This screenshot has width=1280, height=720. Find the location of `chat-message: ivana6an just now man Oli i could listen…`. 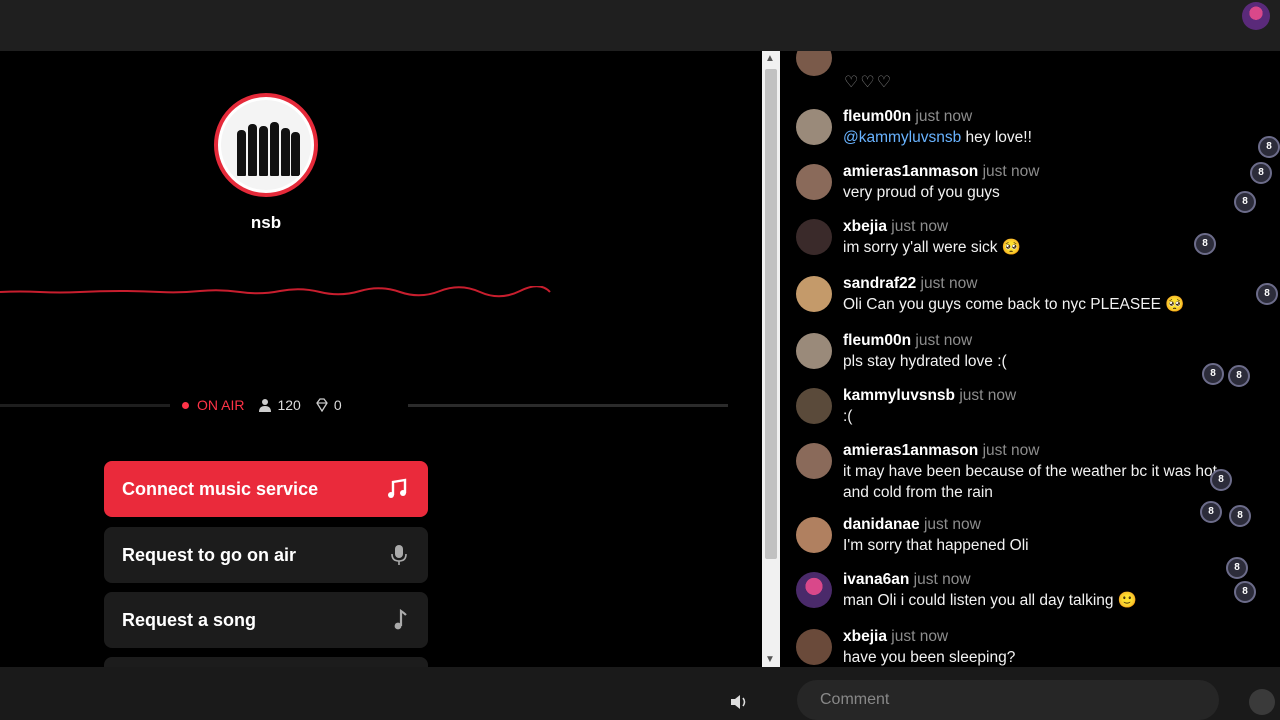

chat-message: ivana6an just now man Oli i could listen… is located at coordinates (966, 590).